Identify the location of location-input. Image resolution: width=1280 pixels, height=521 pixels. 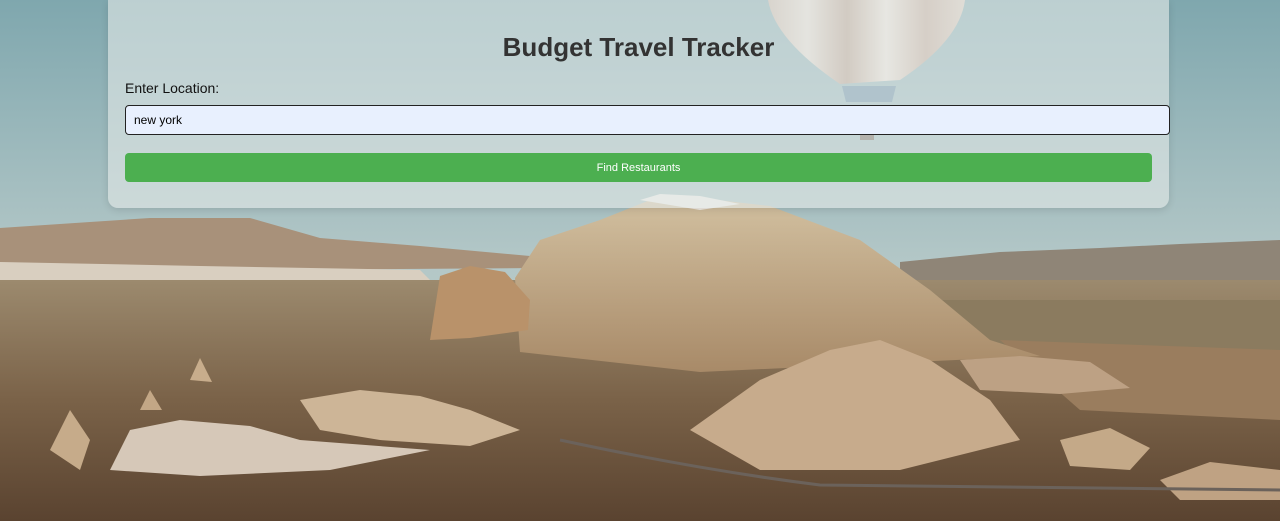
(647, 120).